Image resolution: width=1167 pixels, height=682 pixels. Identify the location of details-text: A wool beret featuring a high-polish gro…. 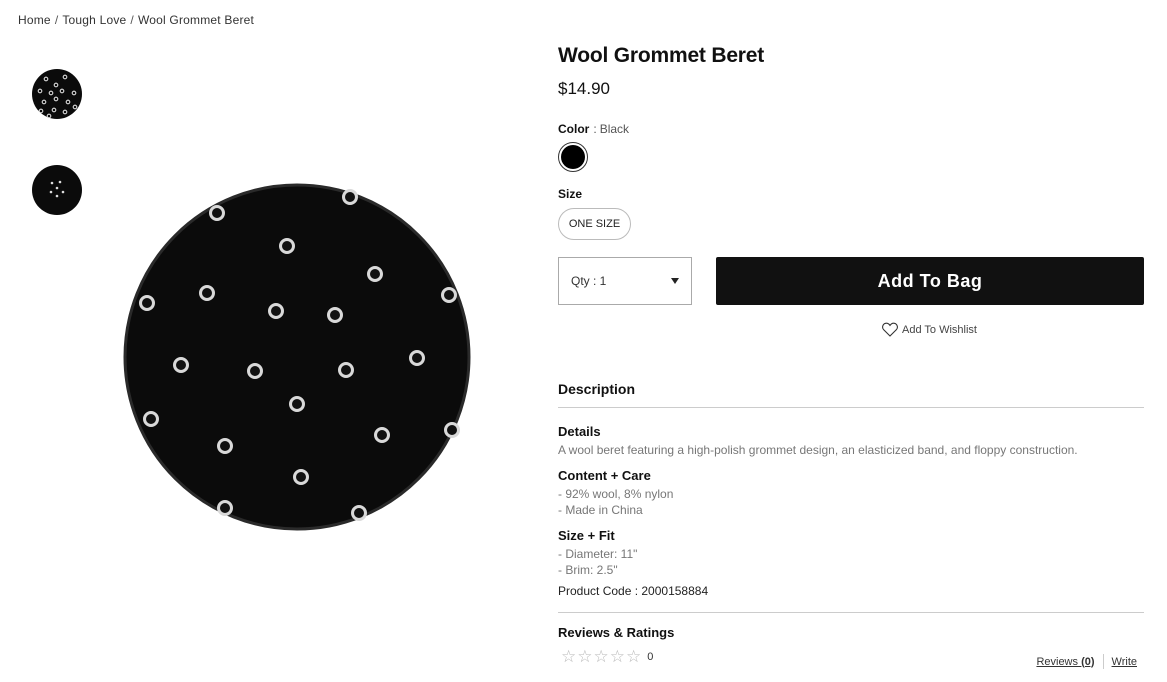
(818, 450).